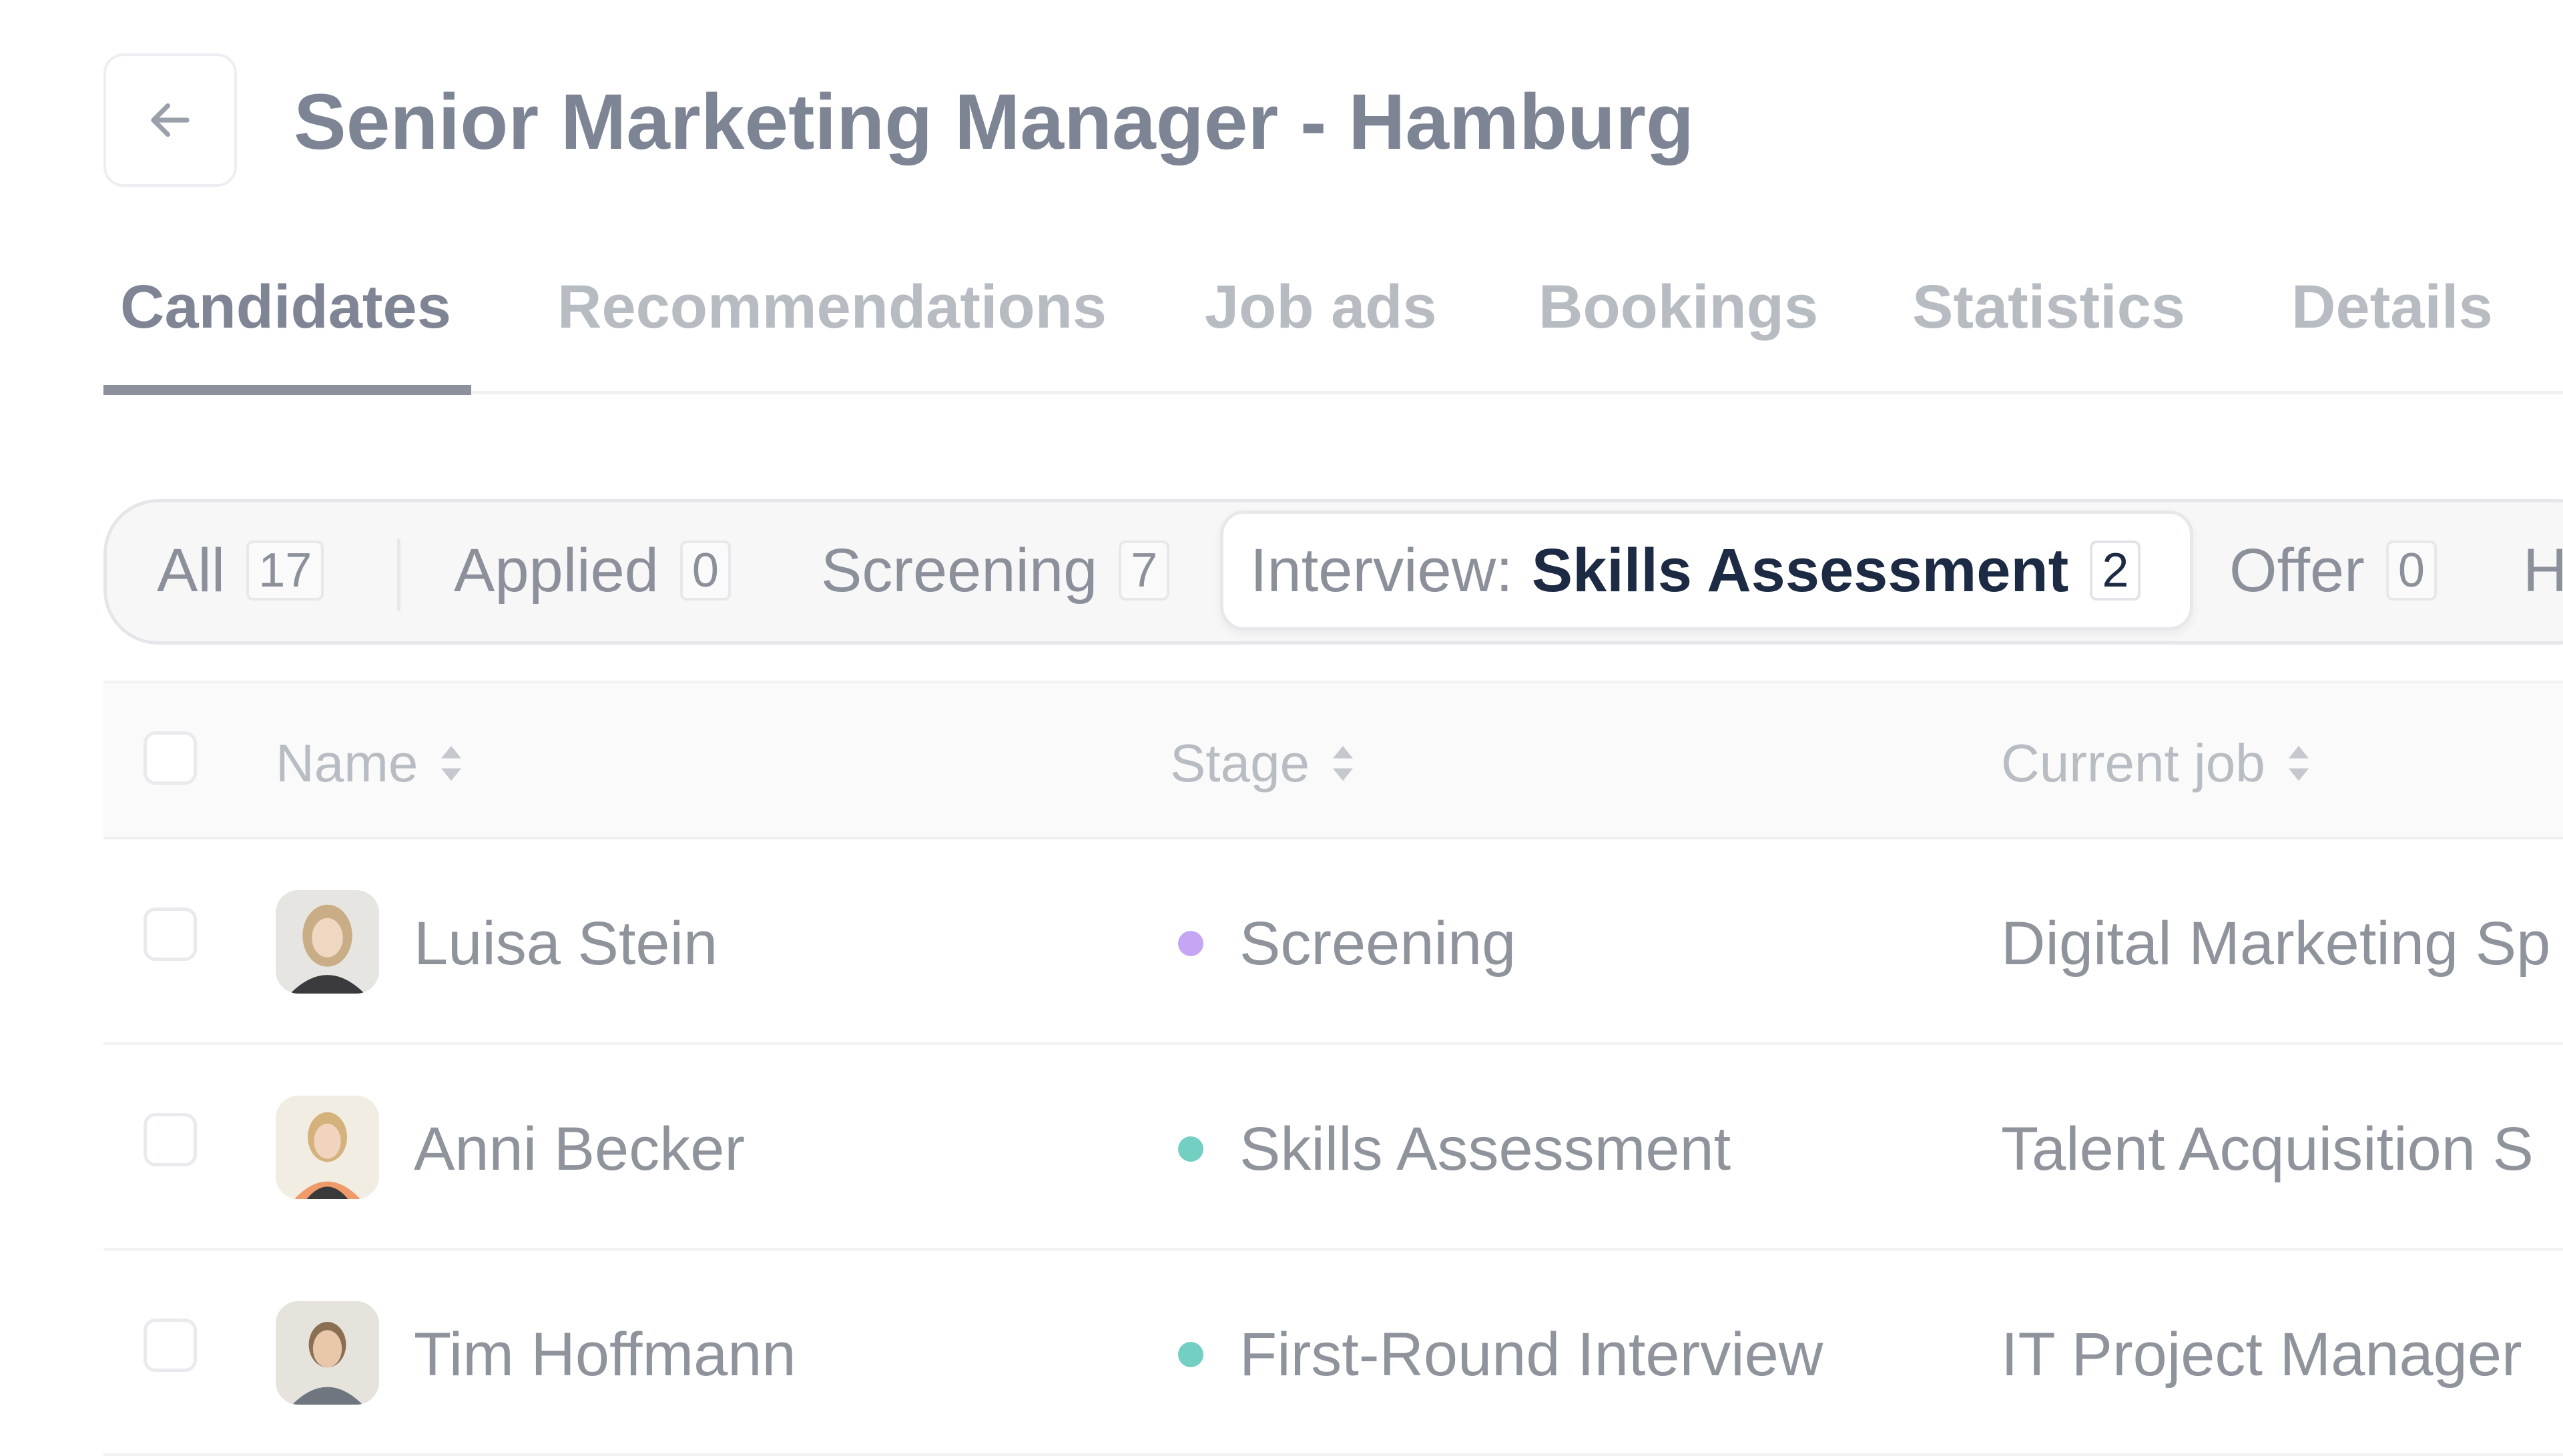 This screenshot has height=1456, width=2563. What do you see at coordinates (170, 758) in the screenshot?
I see `select-all-checkbox` at bounding box center [170, 758].